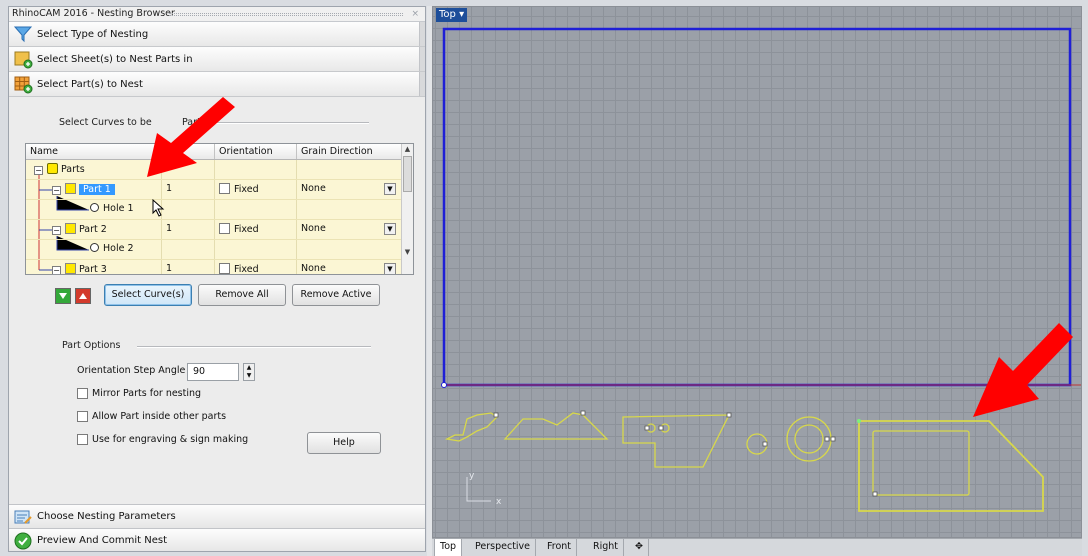 The width and height of the screenshot is (1088, 556). I want to click on move-up-button, so click(83, 296).